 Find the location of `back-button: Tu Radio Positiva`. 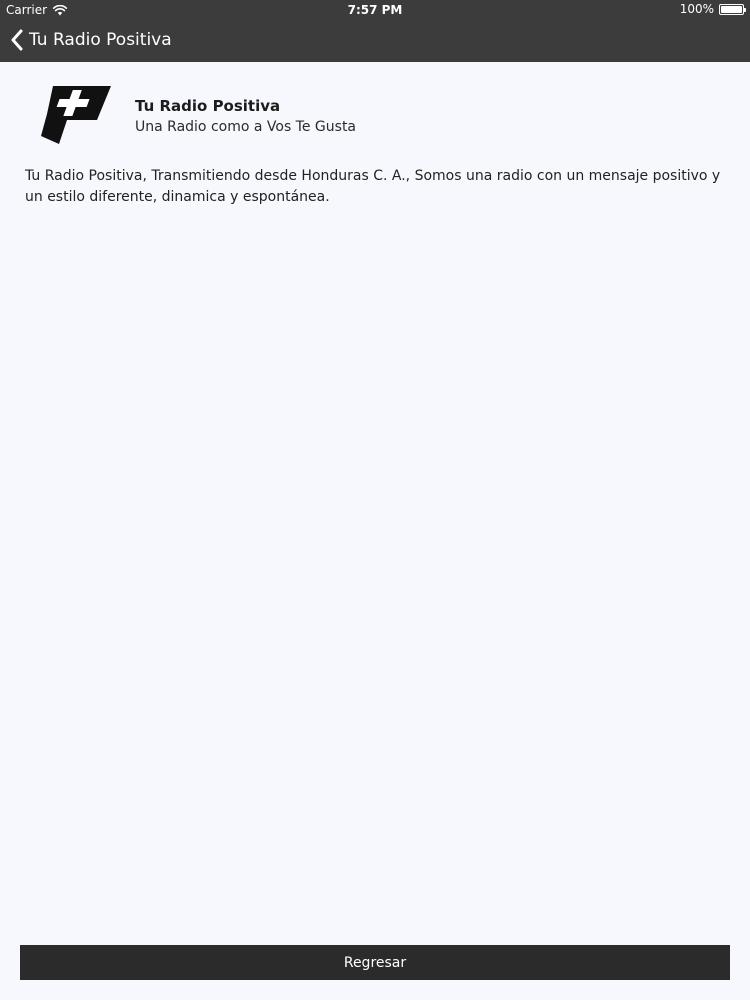

back-button: Tu Radio Positiva is located at coordinates (91, 40).